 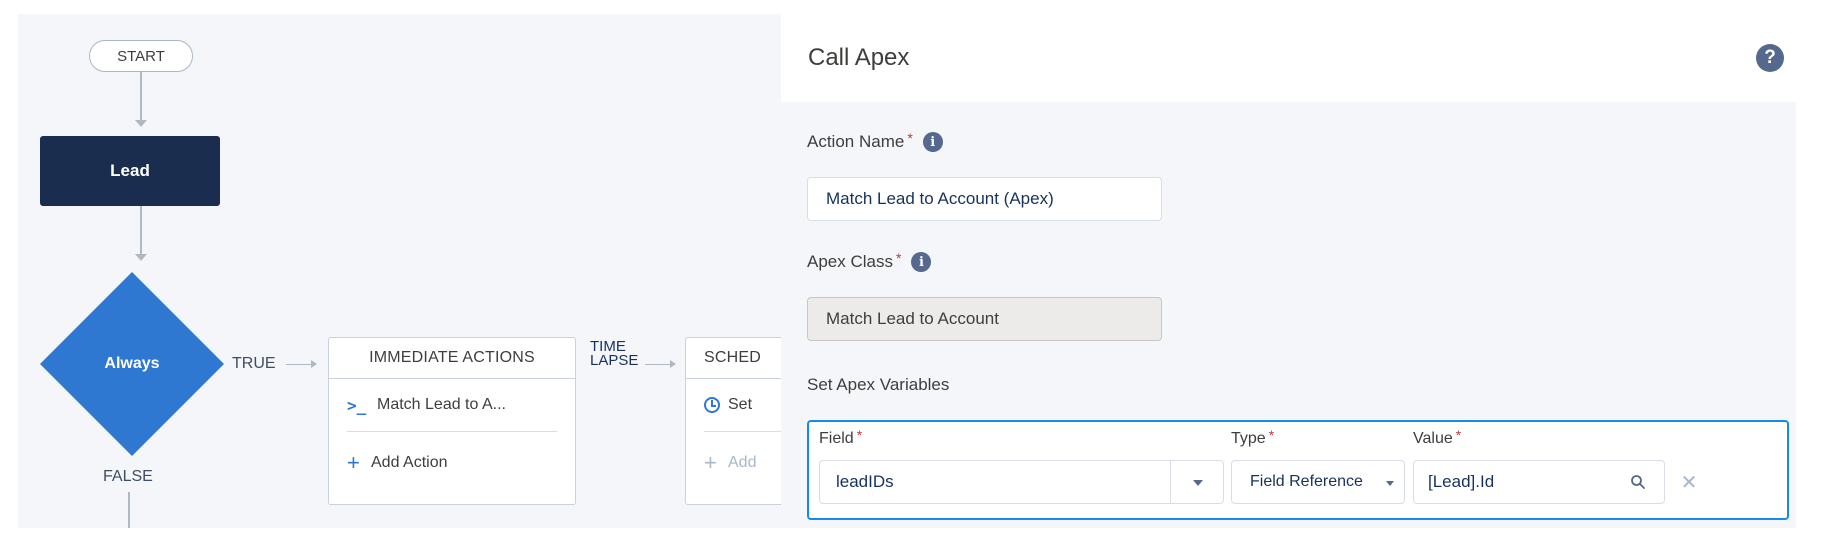 I want to click on scheduled-action-label: Set, so click(x=740, y=404).